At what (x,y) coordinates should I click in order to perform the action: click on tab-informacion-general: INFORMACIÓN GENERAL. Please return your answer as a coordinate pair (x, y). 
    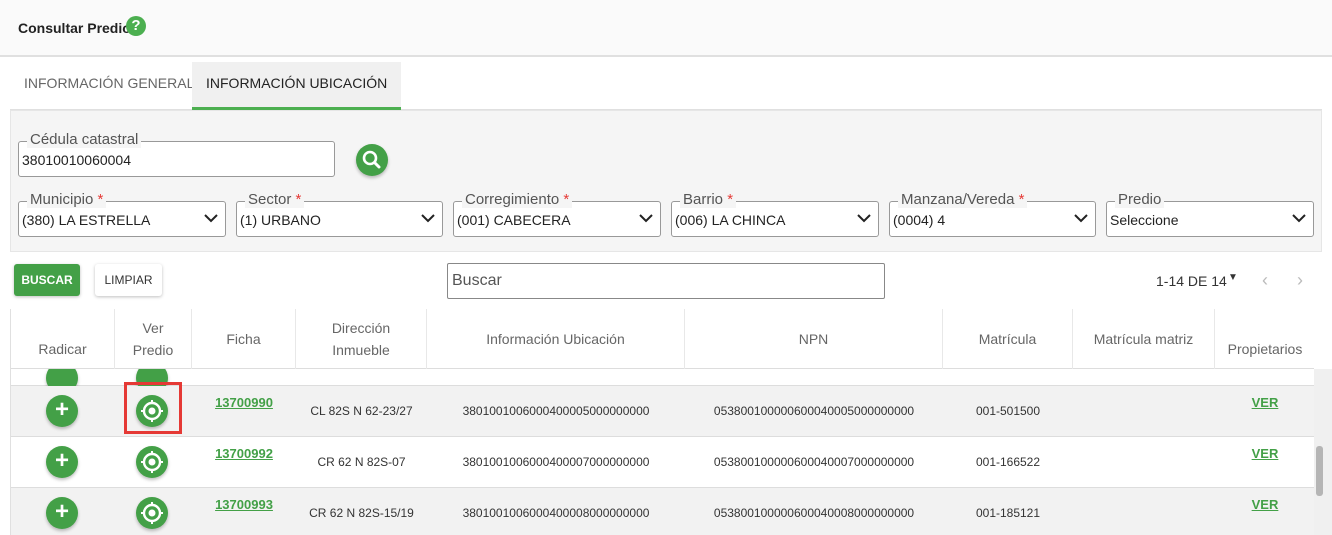
    Looking at the image, I should click on (109, 86).